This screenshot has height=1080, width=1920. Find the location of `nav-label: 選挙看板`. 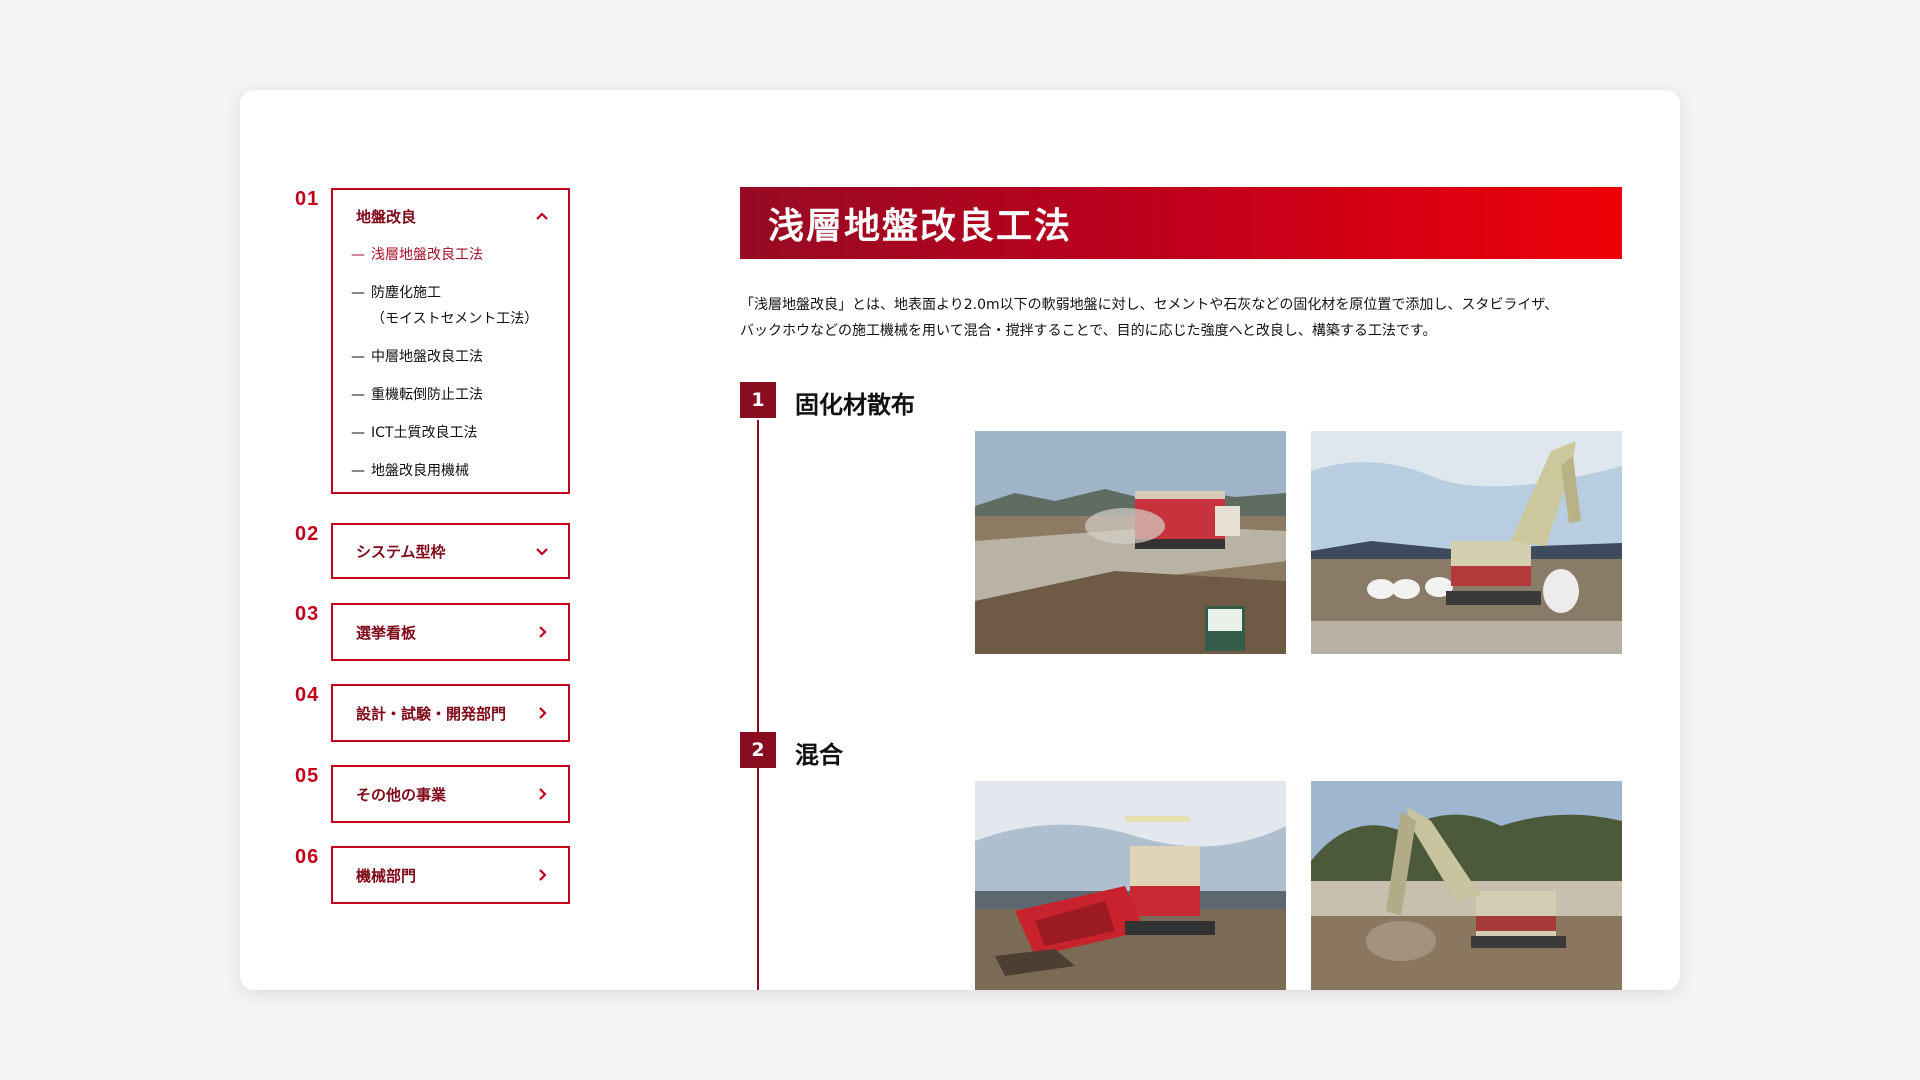

nav-label: 選挙看板 is located at coordinates (386, 632).